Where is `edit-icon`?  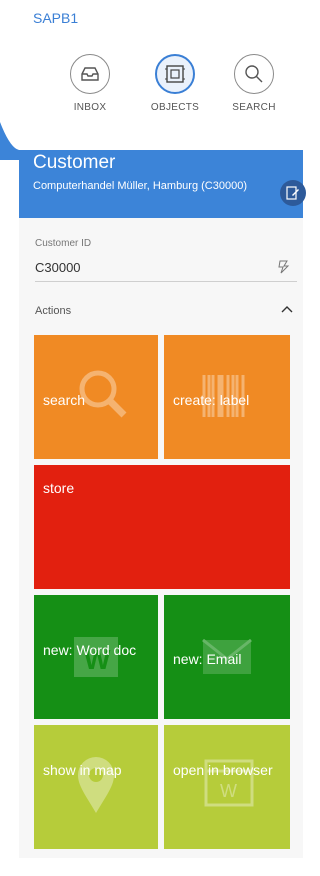 edit-icon is located at coordinates (292, 193).